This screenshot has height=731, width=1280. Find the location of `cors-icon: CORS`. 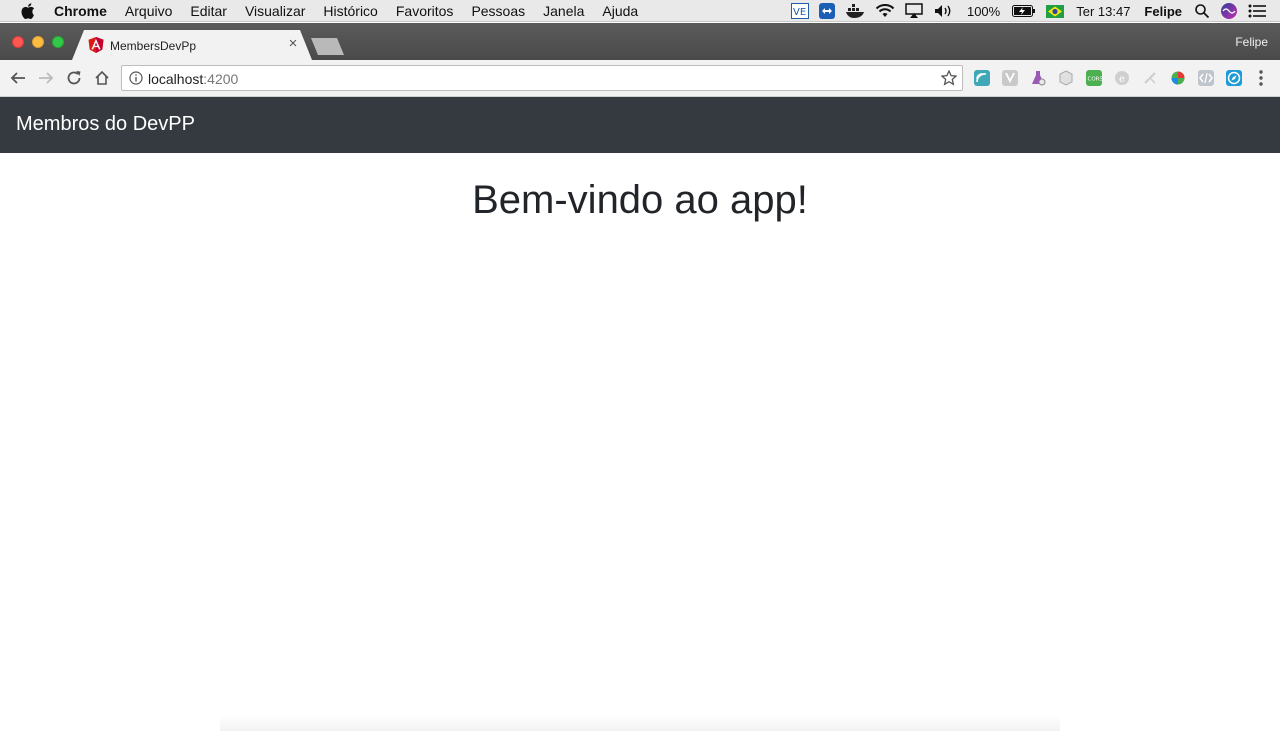

cors-icon: CORS is located at coordinates (1094, 78).